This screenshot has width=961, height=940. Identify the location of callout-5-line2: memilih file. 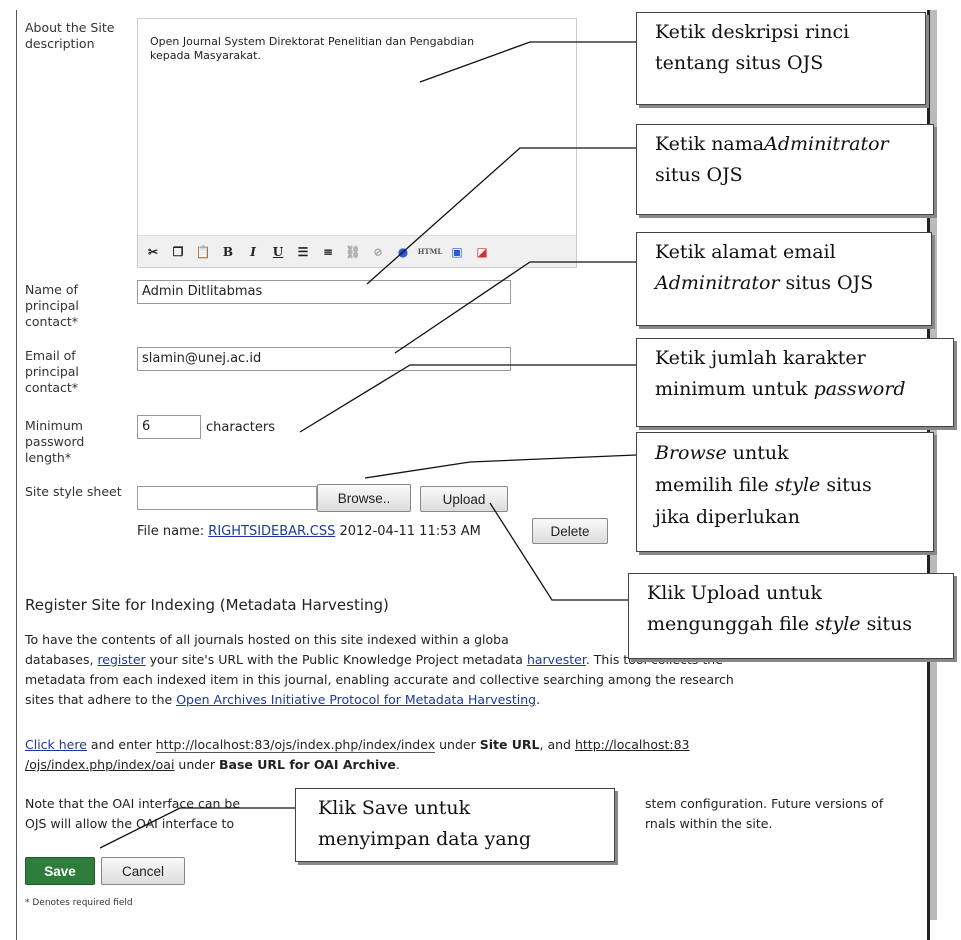
(712, 485).